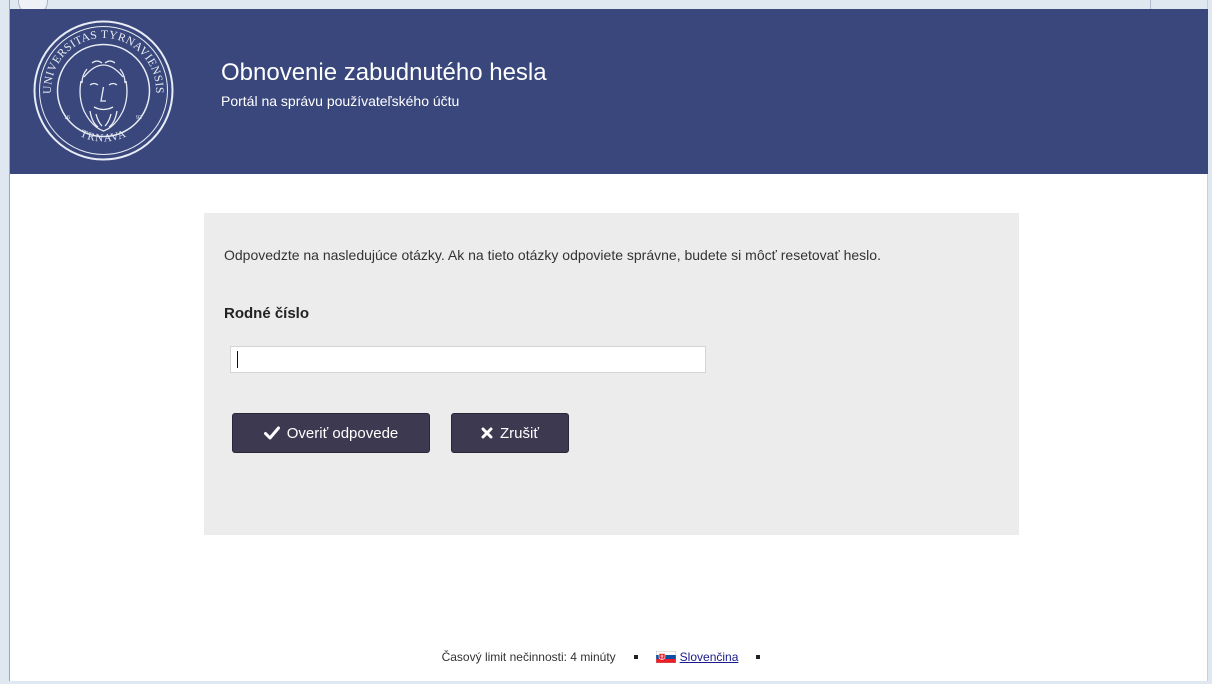 Image resolution: width=1212 pixels, height=684 pixels. I want to click on university-seal-icon: UNIVERSITAS TYRNAVIENSIS TRNAVA 16 92, so click(103, 90).